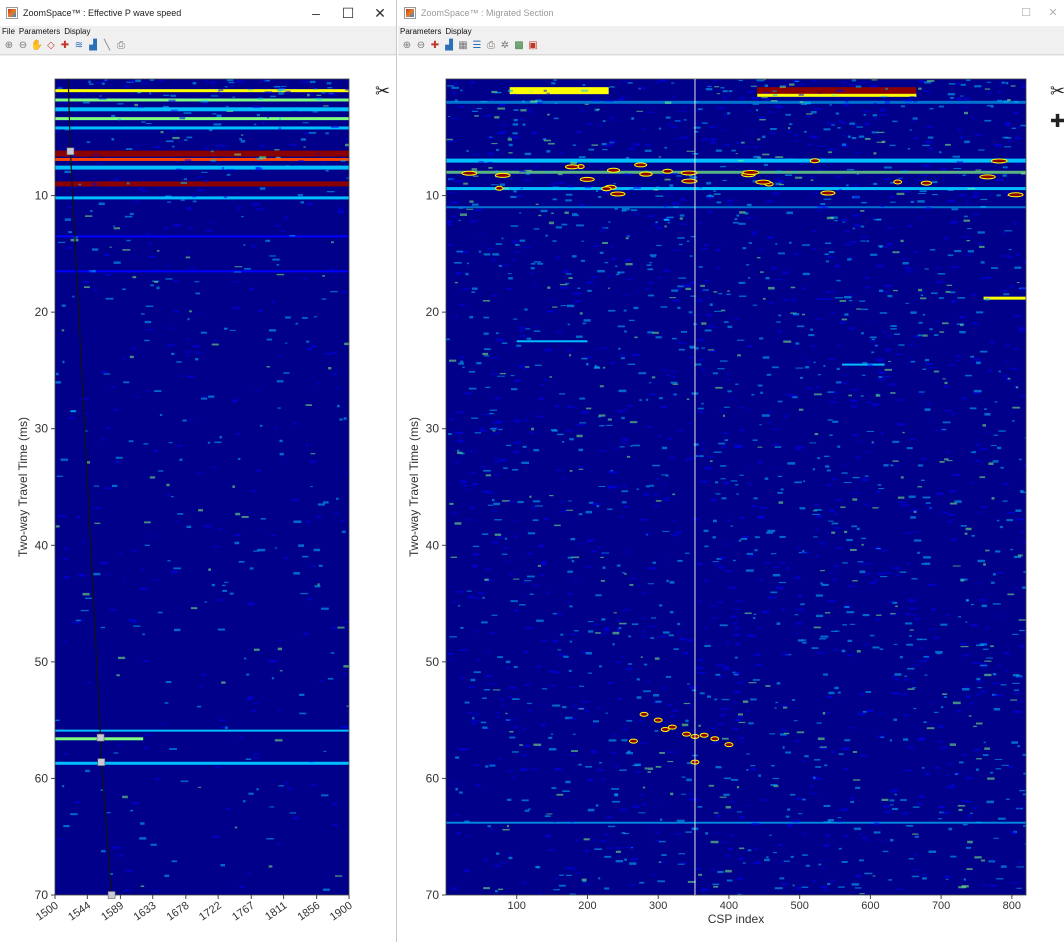 Image resolution: width=1064 pixels, height=942 pixels. Describe the element at coordinates (316, 13) in the screenshot. I see `minimize-button: –` at that location.